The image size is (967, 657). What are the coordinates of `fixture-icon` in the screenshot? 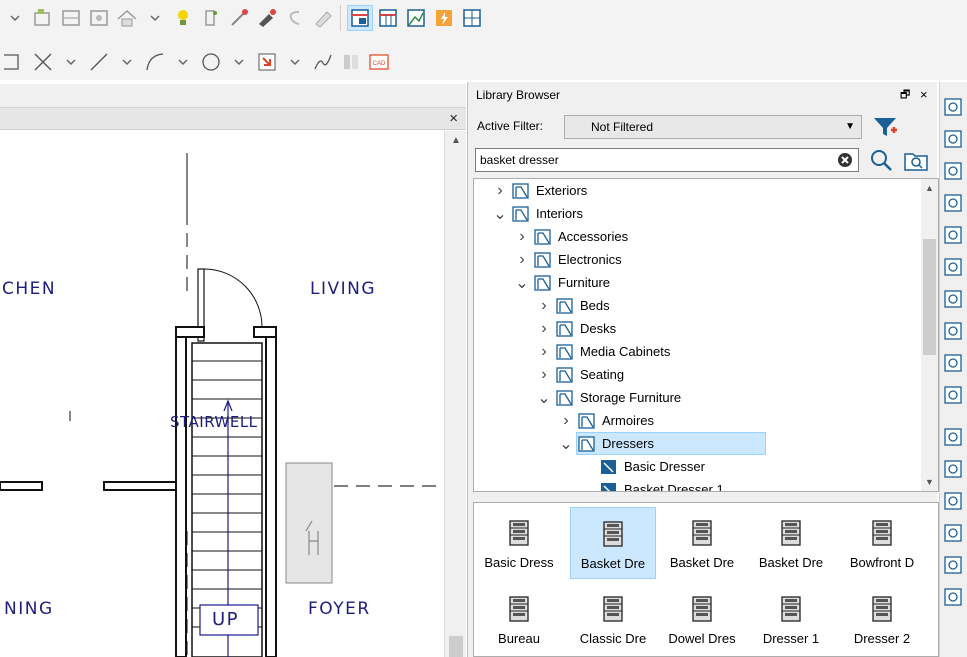 It's located at (211, 18).